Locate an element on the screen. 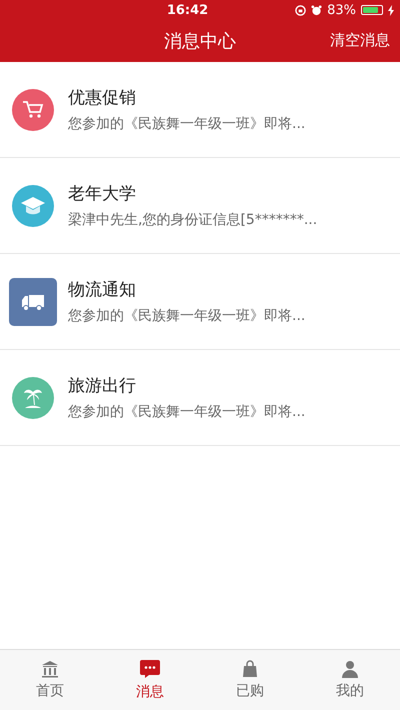 The width and height of the screenshot is (400, 710). chat-icon is located at coordinates (150, 669).